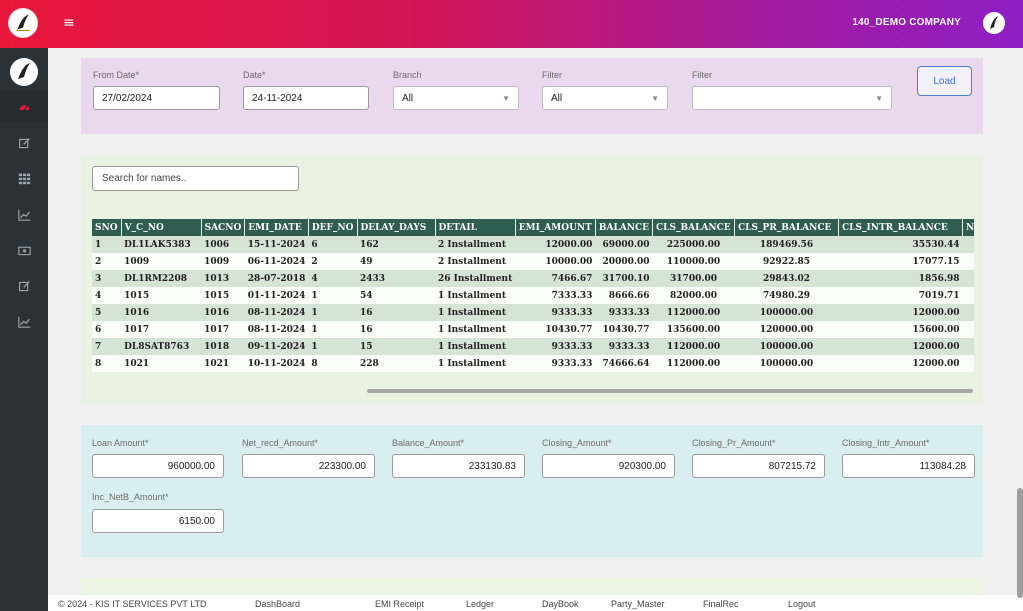  Describe the element at coordinates (693, 295) in the screenshot. I see `table-cell: 82000.00` at that location.